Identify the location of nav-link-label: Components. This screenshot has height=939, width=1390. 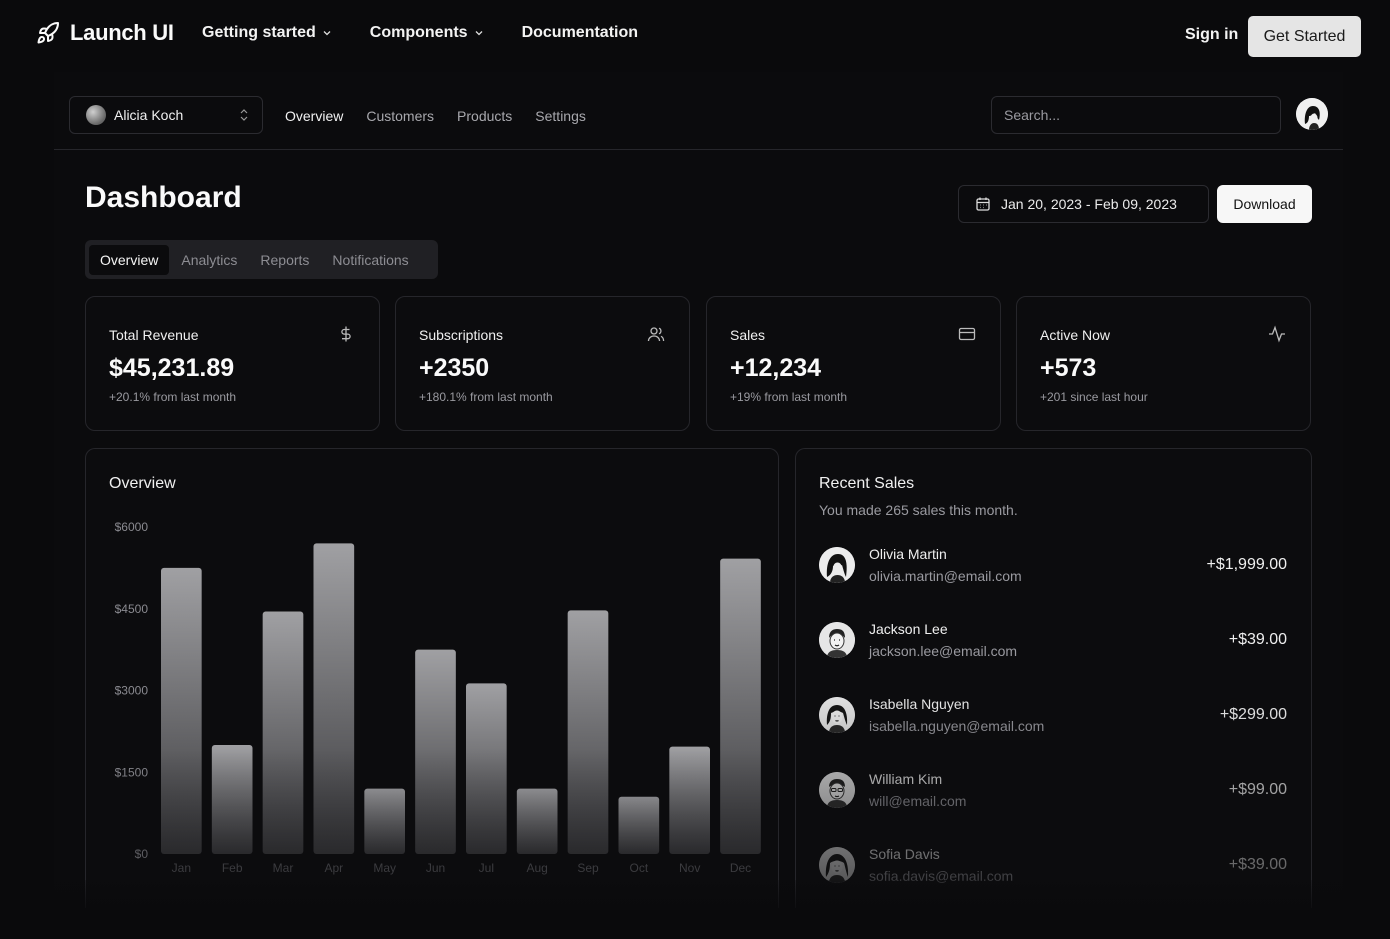
(418, 32).